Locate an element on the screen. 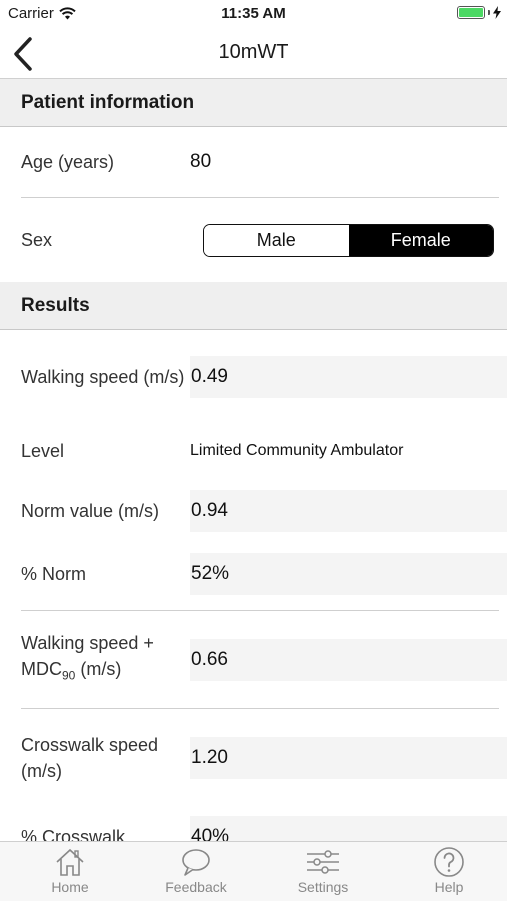 This screenshot has height=901, width=507. level-value: Limited Community Ambulator is located at coordinates (297, 450).